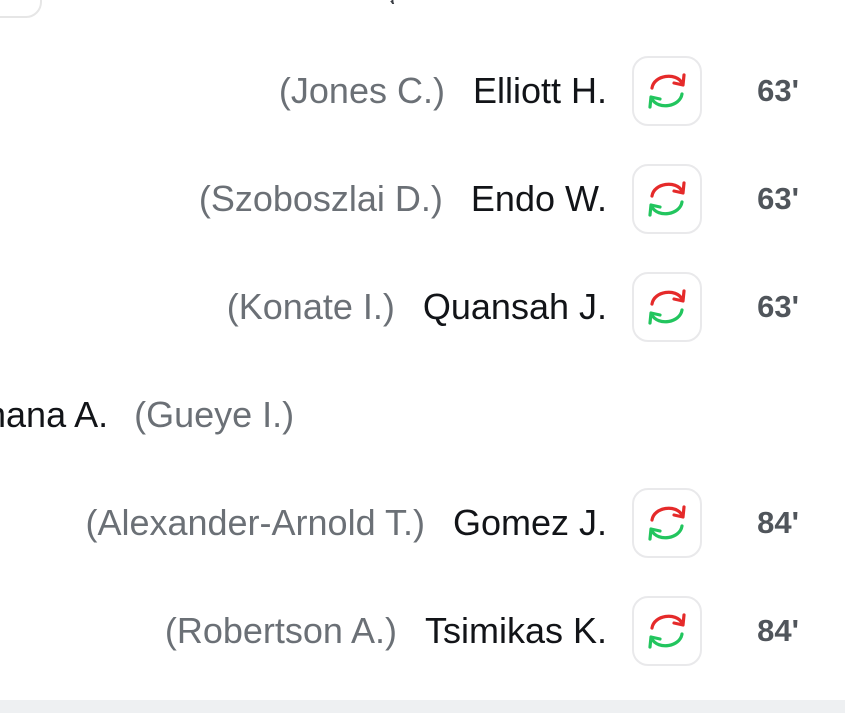 The width and height of the screenshot is (845, 713). I want to click on player-names: hana A. (Gueye I.), so click(147, 415).